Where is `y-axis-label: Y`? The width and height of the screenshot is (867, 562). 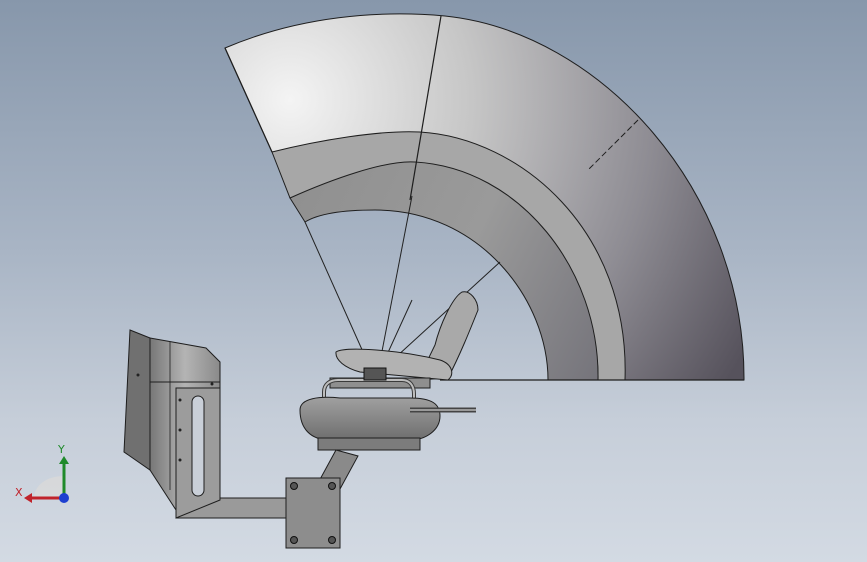 y-axis-label: Y is located at coordinates (61, 449).